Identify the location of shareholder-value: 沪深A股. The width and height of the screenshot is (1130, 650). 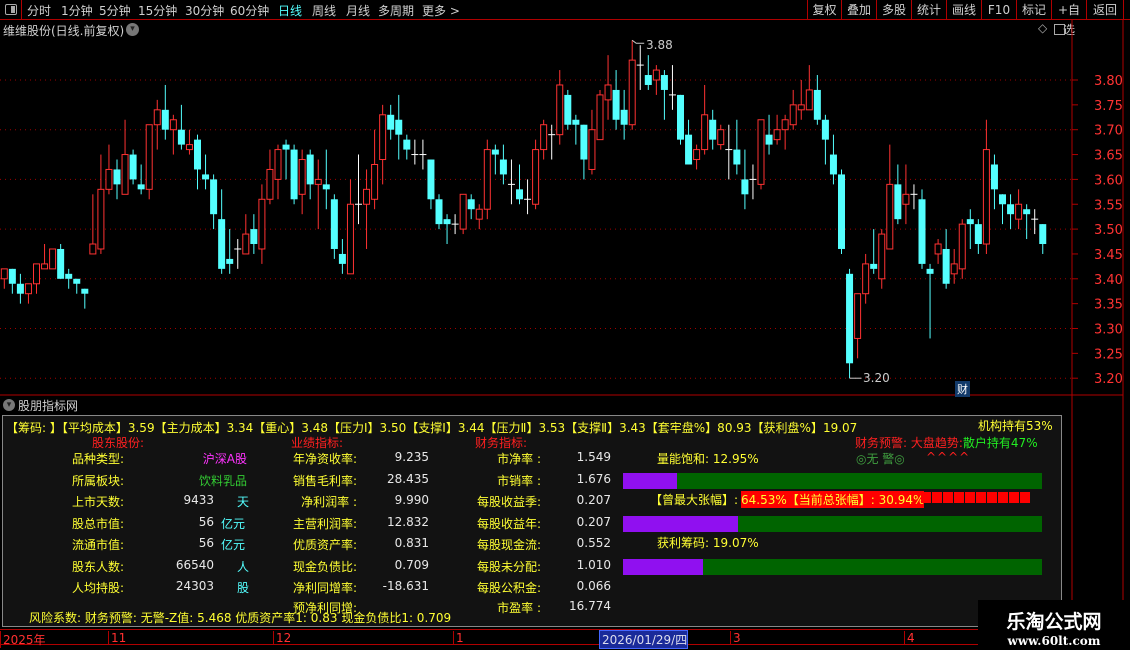
(224, 459).